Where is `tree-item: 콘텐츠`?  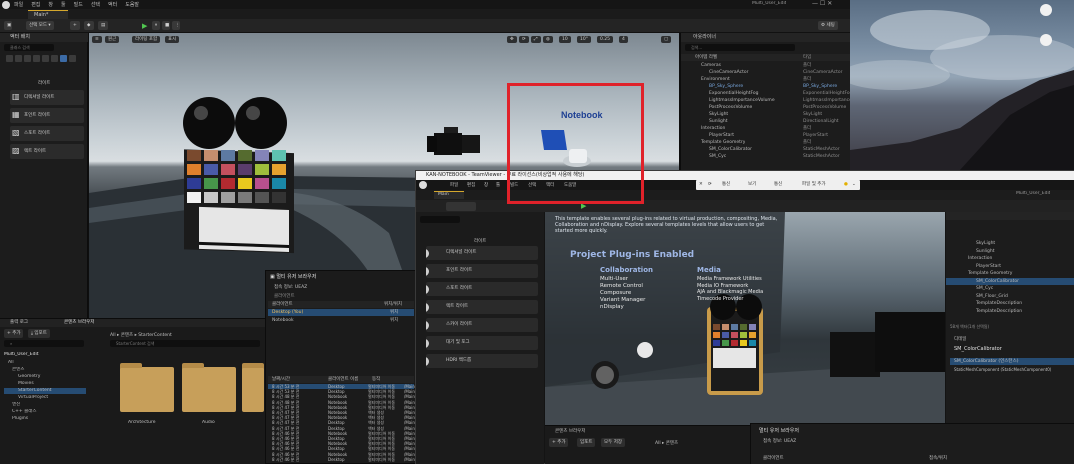 tree-item: 콘텐츠 is located at coordinates (45, 370).